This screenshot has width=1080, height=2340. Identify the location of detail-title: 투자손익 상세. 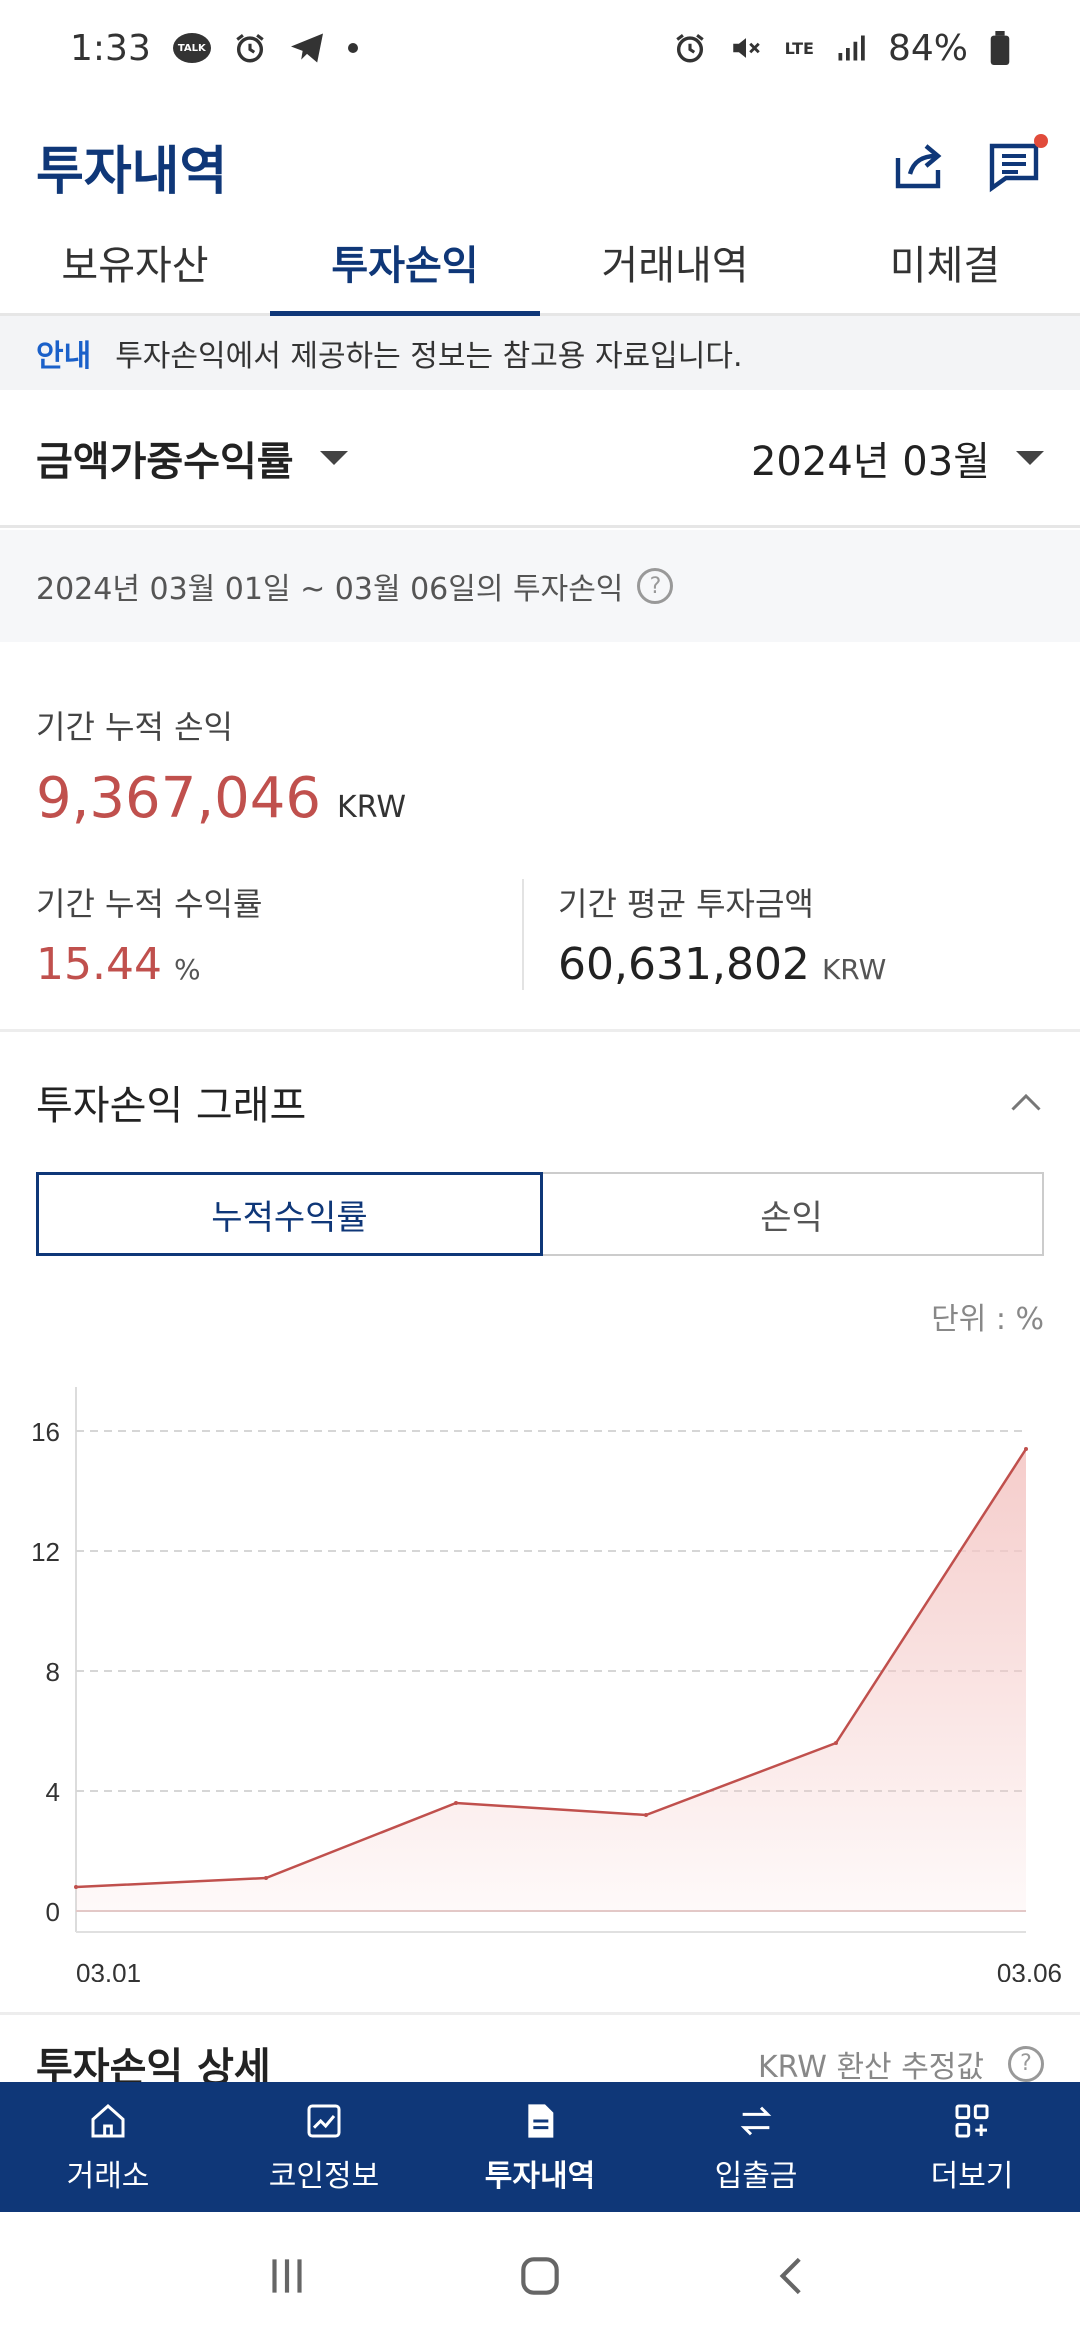
(153, 2063).